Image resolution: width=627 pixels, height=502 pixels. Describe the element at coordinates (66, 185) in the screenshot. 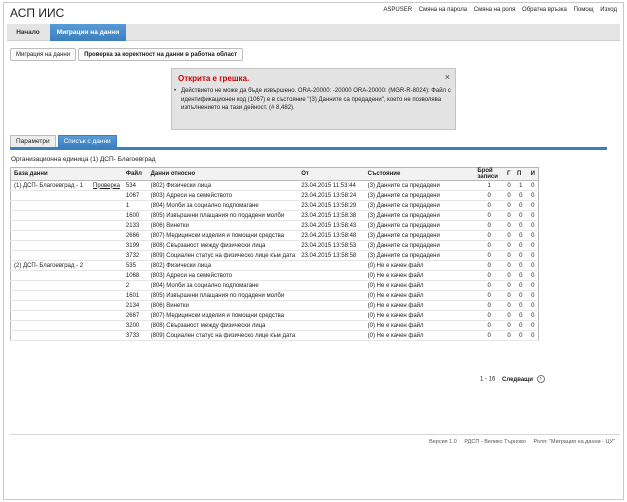

I see `cell-base: (1) ДСП- Благоевград - 1 Проверка` at that location.